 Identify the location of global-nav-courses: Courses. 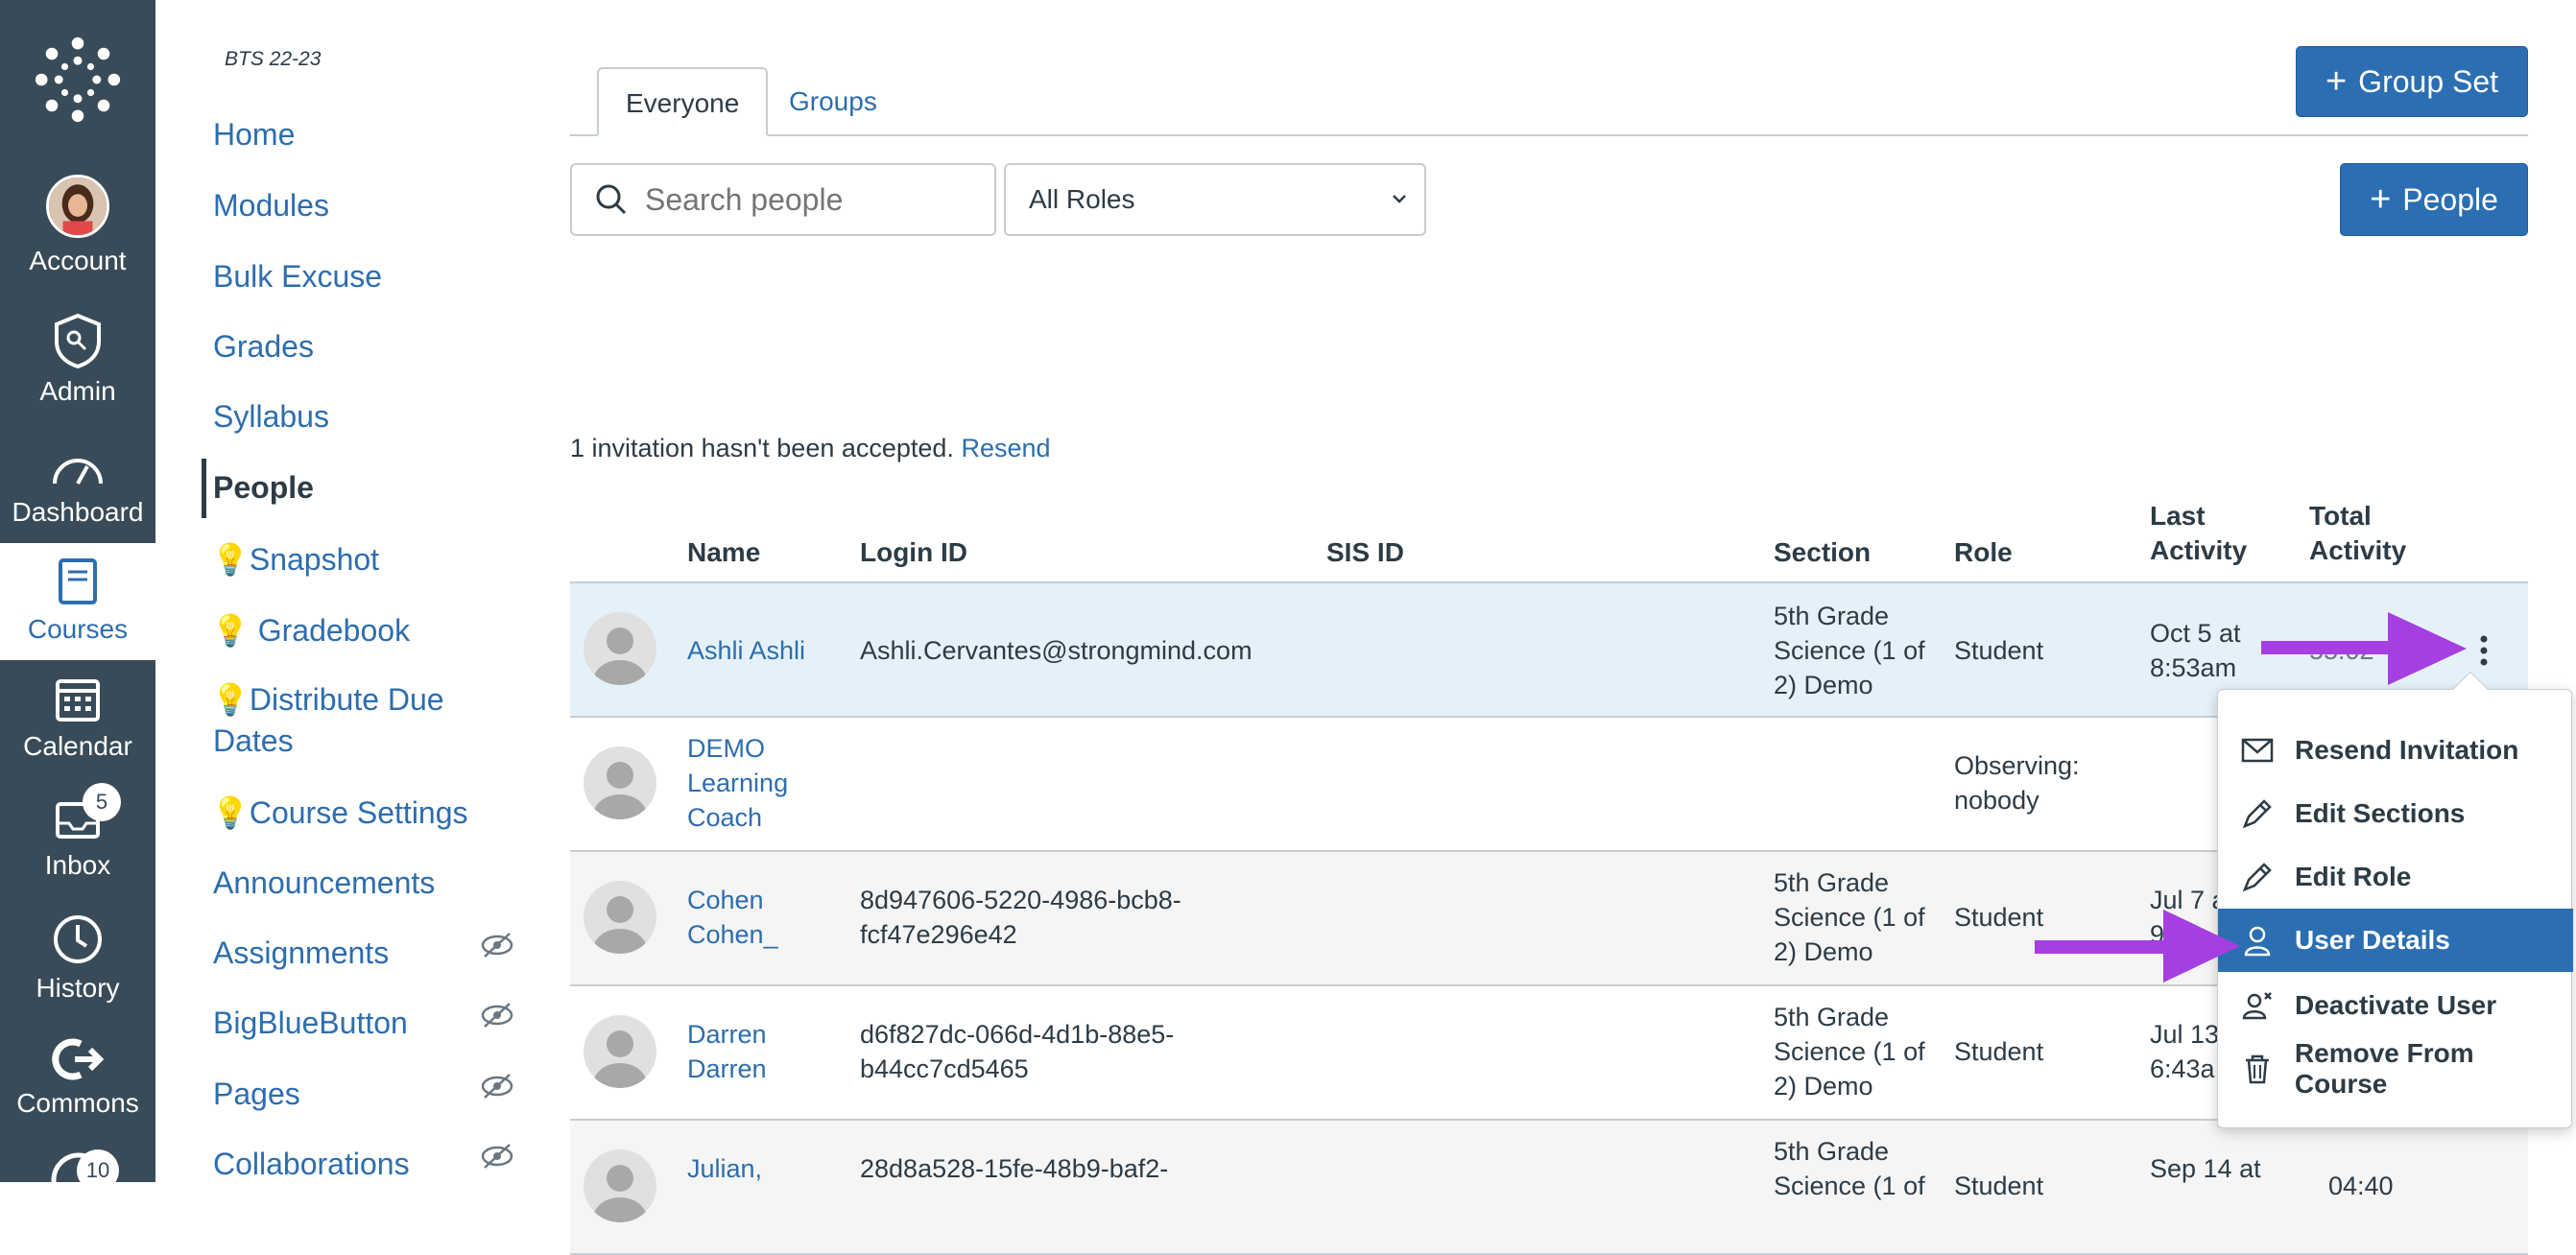
(77, 601).